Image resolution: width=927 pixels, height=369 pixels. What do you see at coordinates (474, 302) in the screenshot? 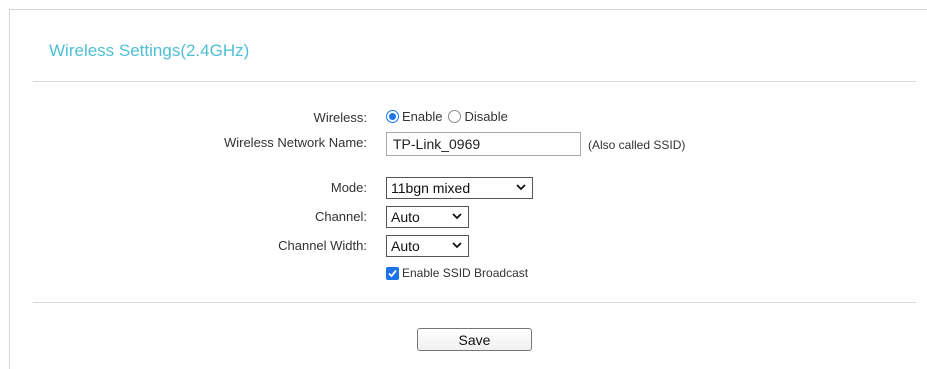
I see `divider-bottom` at bounding box center [474, 302].